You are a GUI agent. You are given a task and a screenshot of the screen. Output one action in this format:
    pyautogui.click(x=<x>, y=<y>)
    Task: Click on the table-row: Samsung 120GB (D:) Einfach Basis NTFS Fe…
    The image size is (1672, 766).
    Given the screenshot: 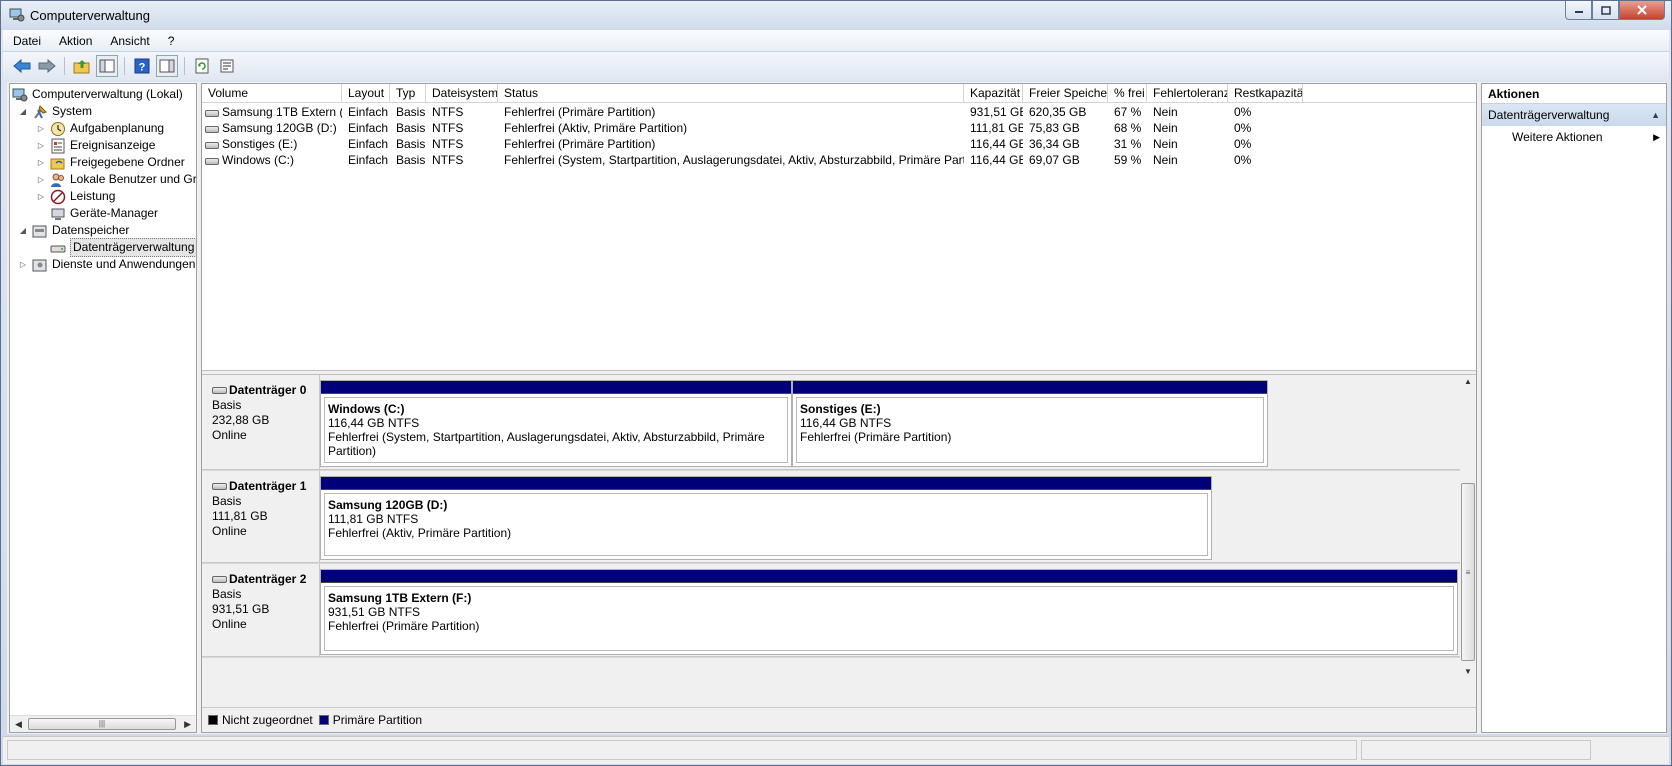 What is the action you would take?
    pyautogui.click(x=839, y=128)
    